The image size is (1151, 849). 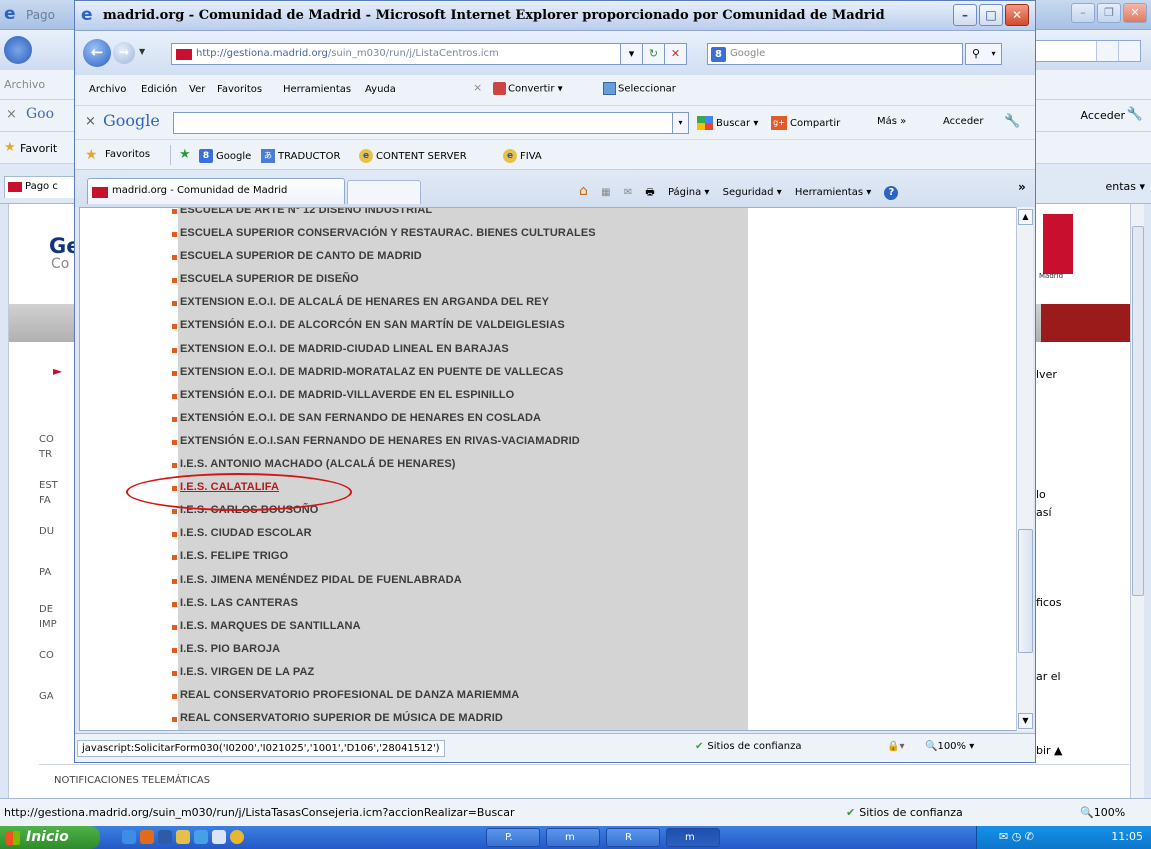 I want to click on menu-seguridad: Seguridad ▾, so click(x=752, y=192).